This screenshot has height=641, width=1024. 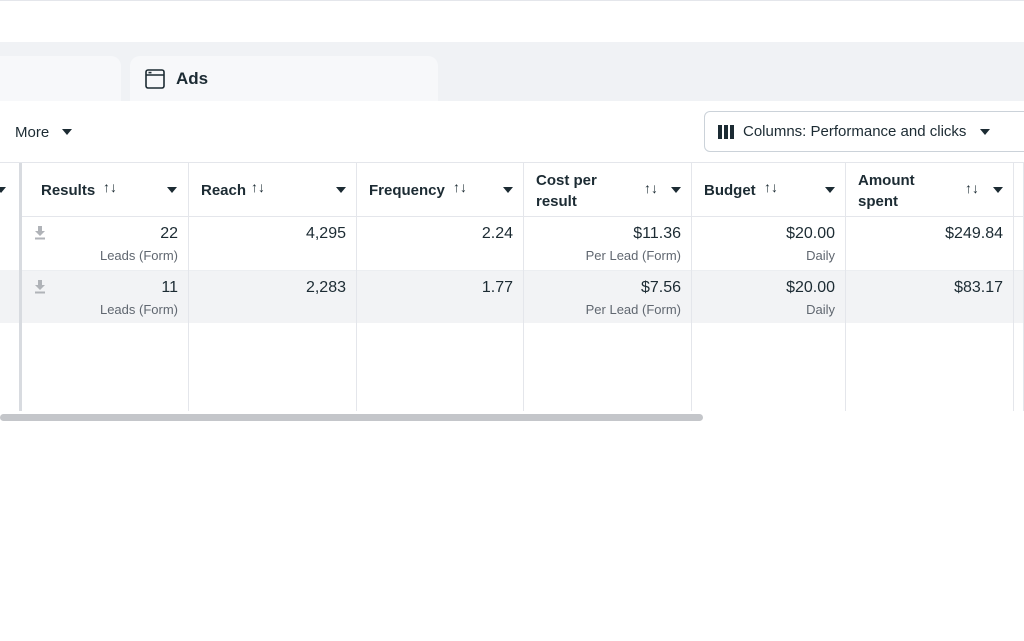 I want to click on results-value: 22, so click(x=169, y=233).